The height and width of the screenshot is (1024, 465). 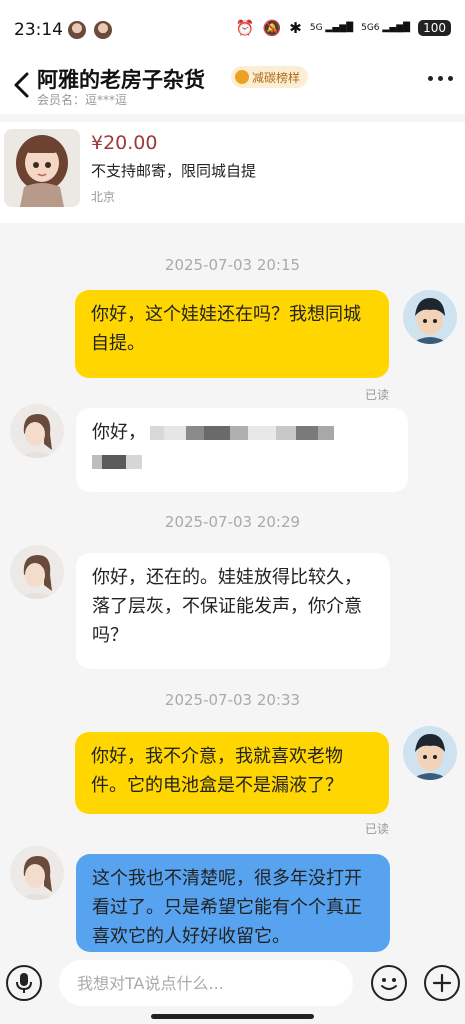 I want to click on leaf-icon, so click(x=242, y=77).